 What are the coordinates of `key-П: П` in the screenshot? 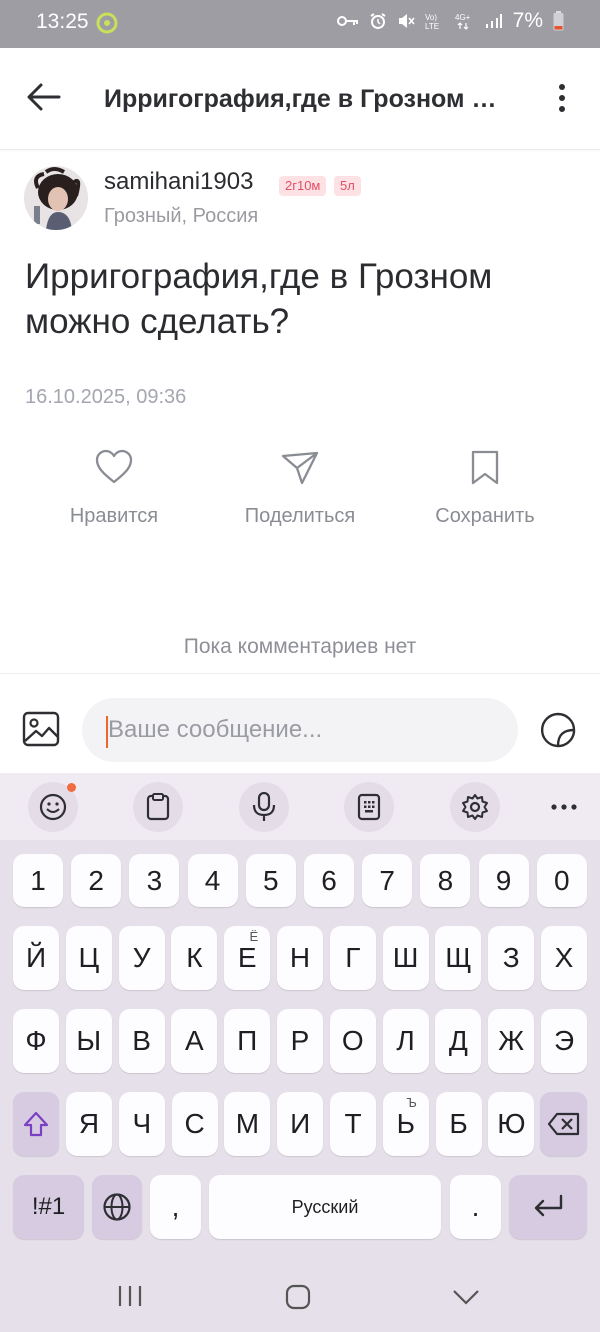 It's located at (247, 1041).